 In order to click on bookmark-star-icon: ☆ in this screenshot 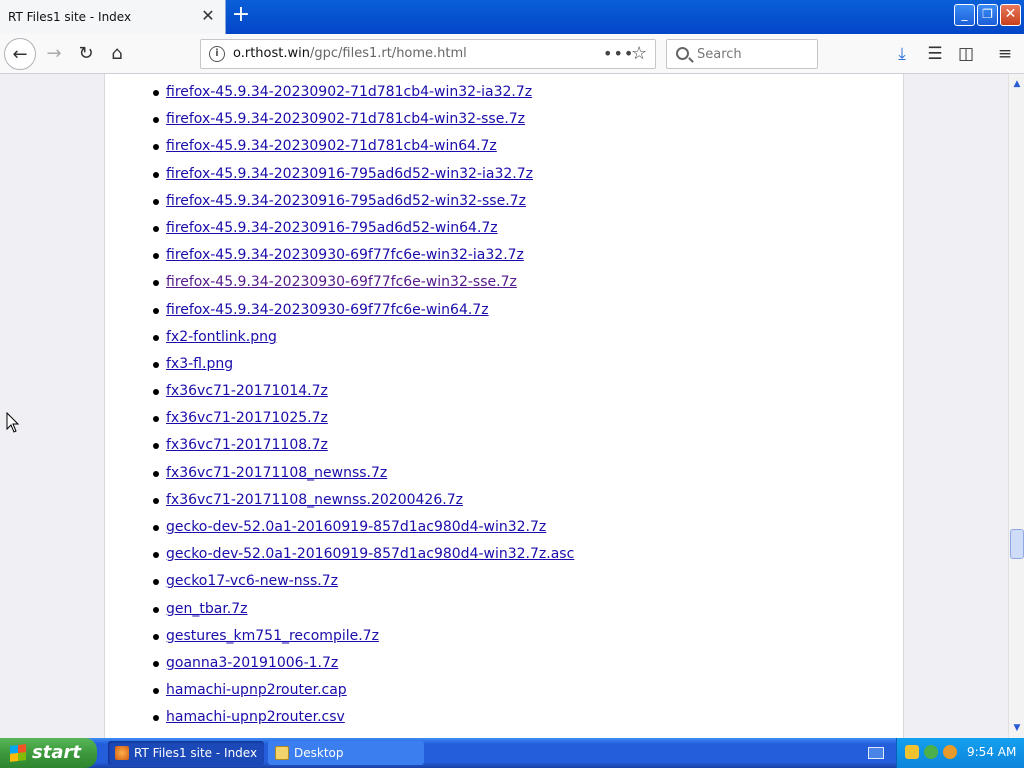, I will do `click(639, 53)`.